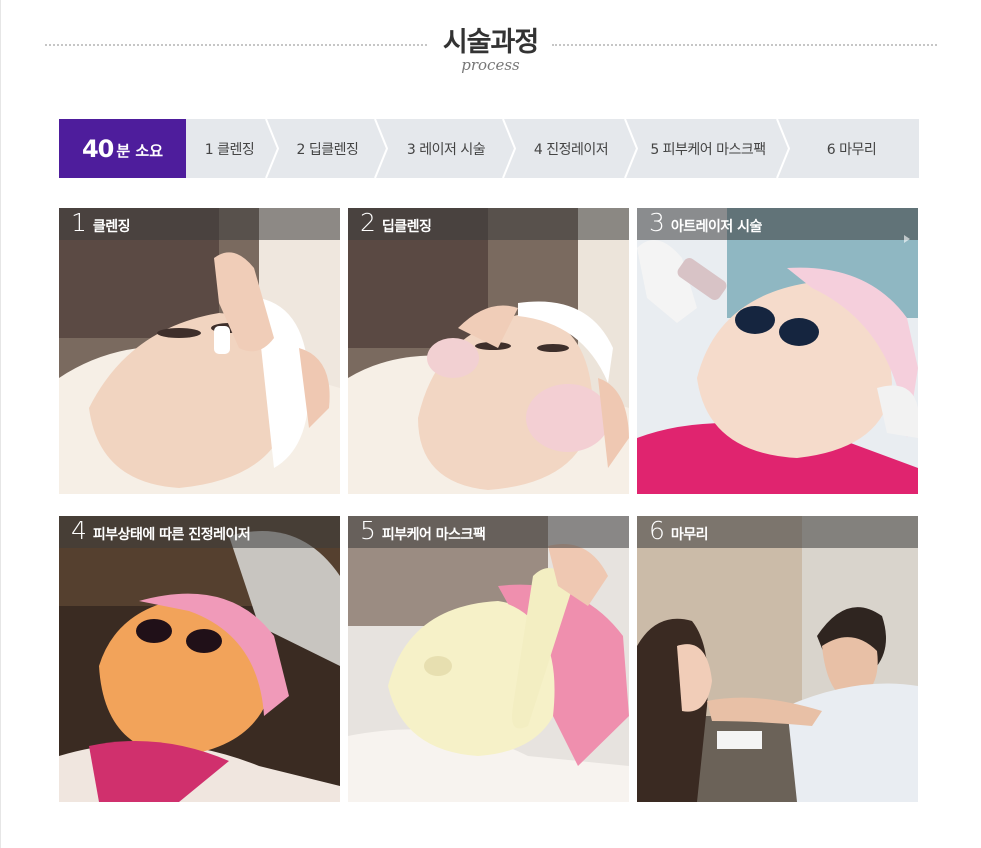 Image resolution: width=981 pixels, height=848 pixels. What do you see at coordinates (446, 149) in the screenshot?
I see `step-label: 3 레이저 시술` at bounding box center [446, 149].